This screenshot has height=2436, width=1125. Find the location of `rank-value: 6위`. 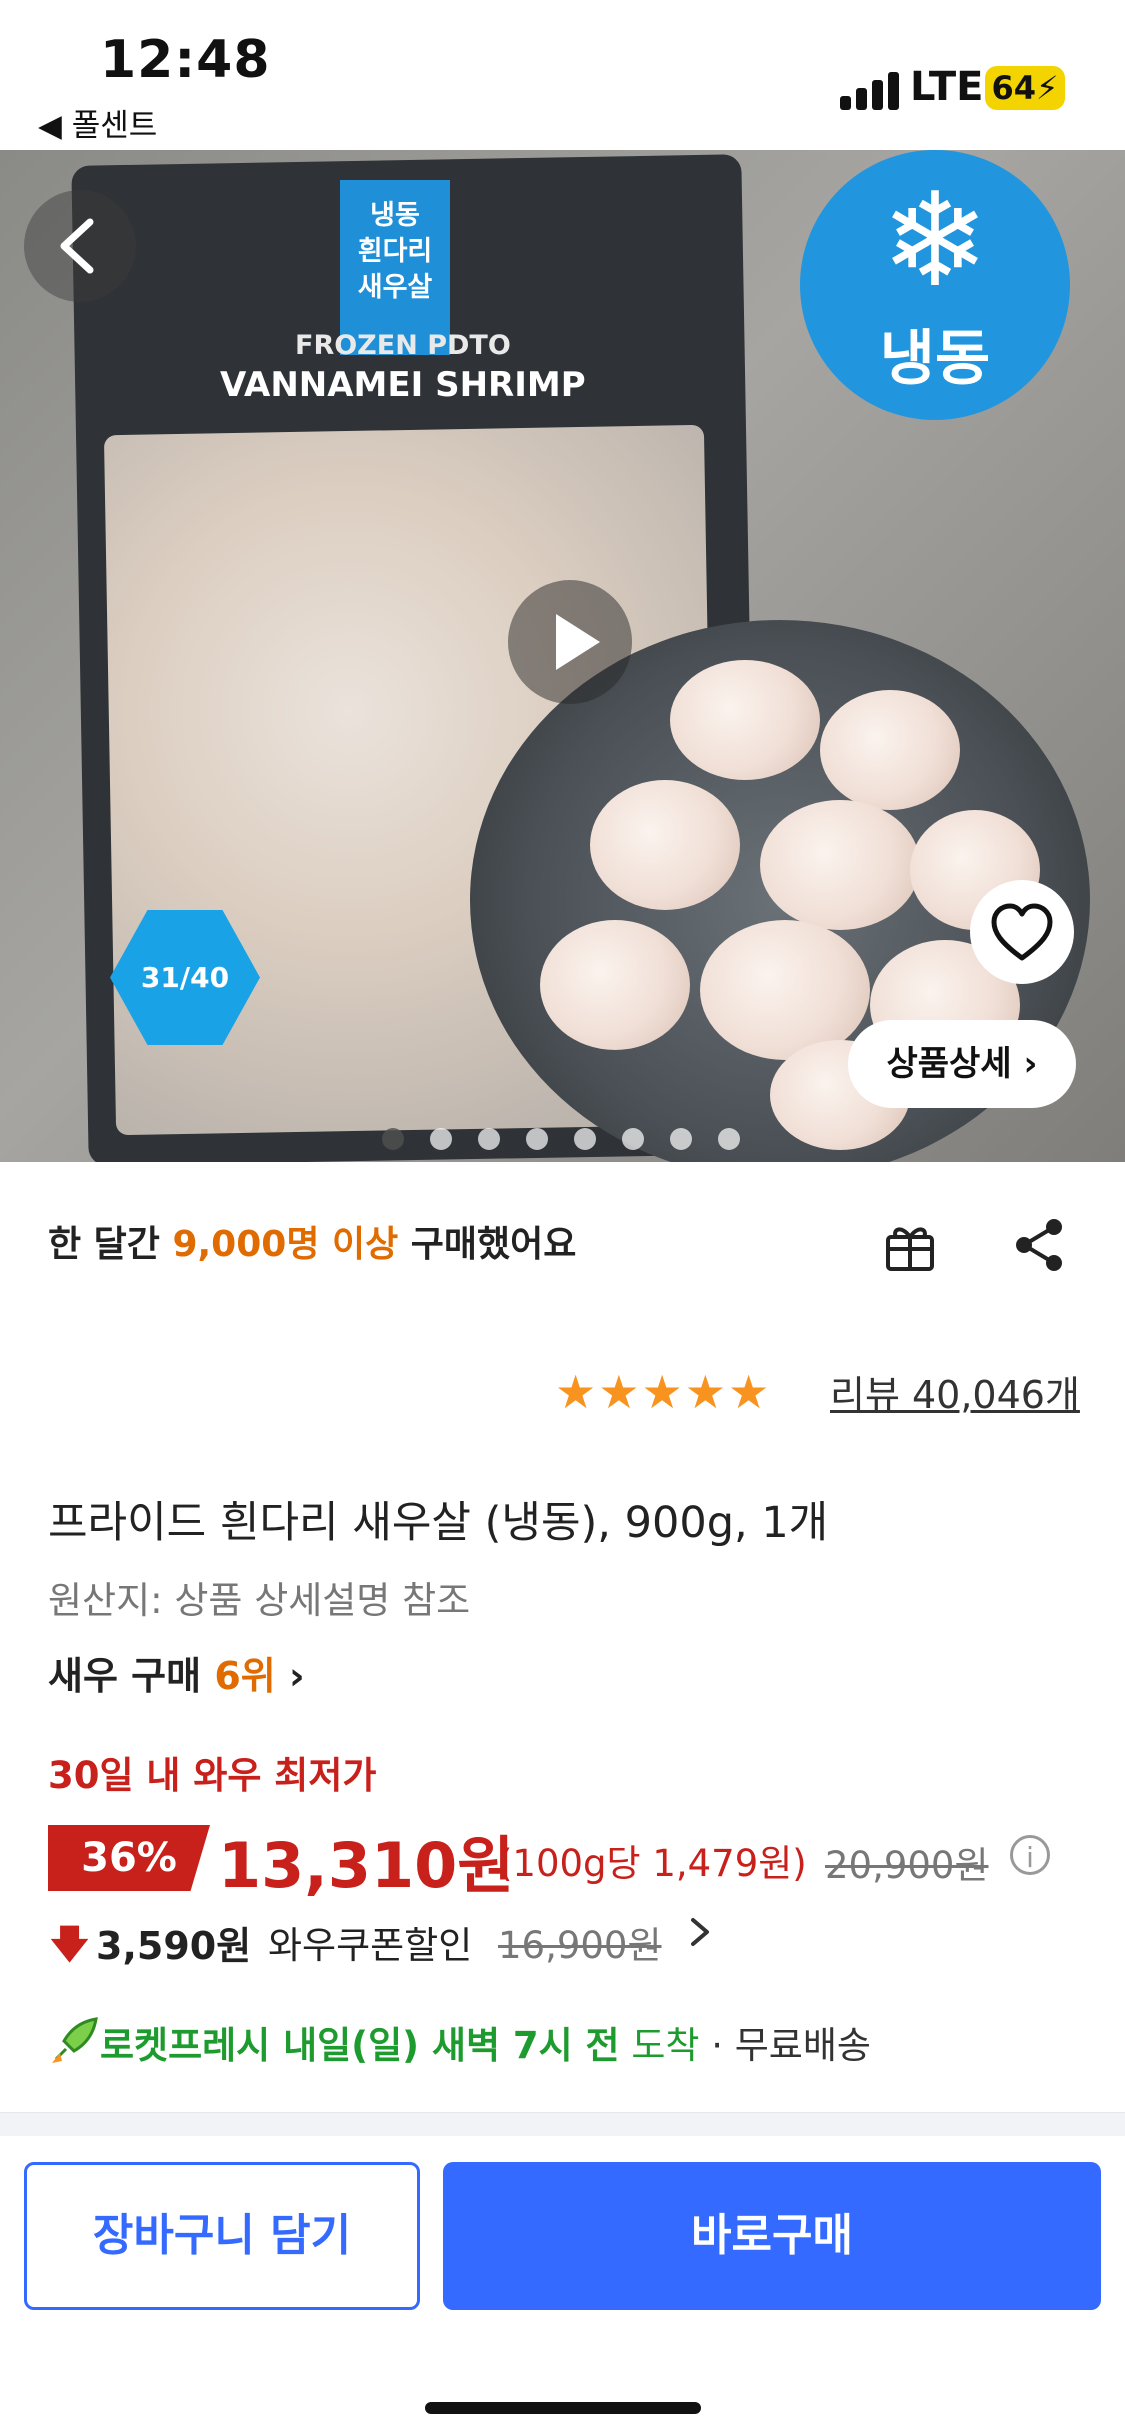

rank-value: 6위 is located at coordinates (245, 1676).